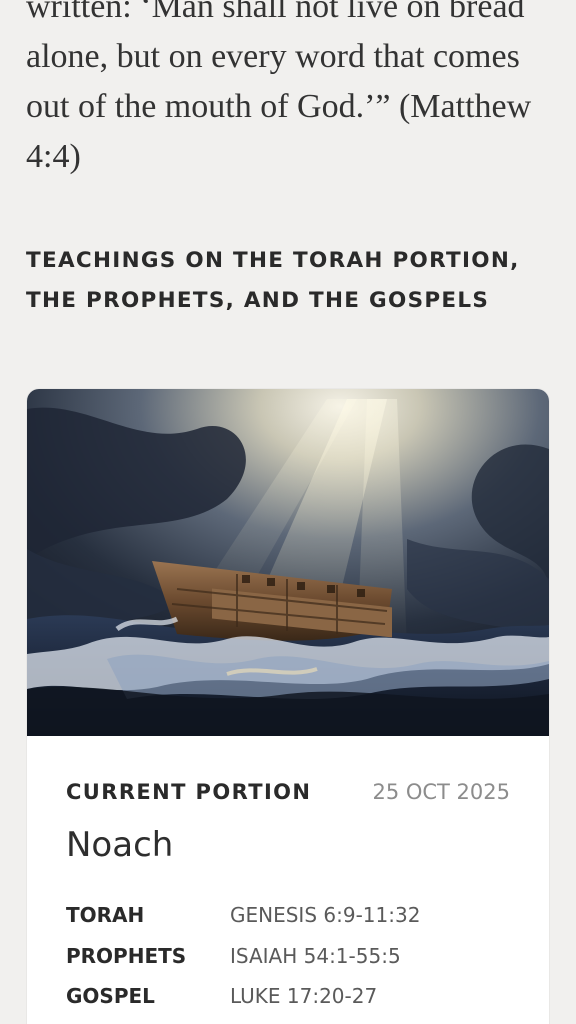 The height and width of the screenshot is (1024, 576). Describe the element at coordinates (325, 915) in the screenshot. I see `reading-value: GENESIS 6:9-11:32` at that location.